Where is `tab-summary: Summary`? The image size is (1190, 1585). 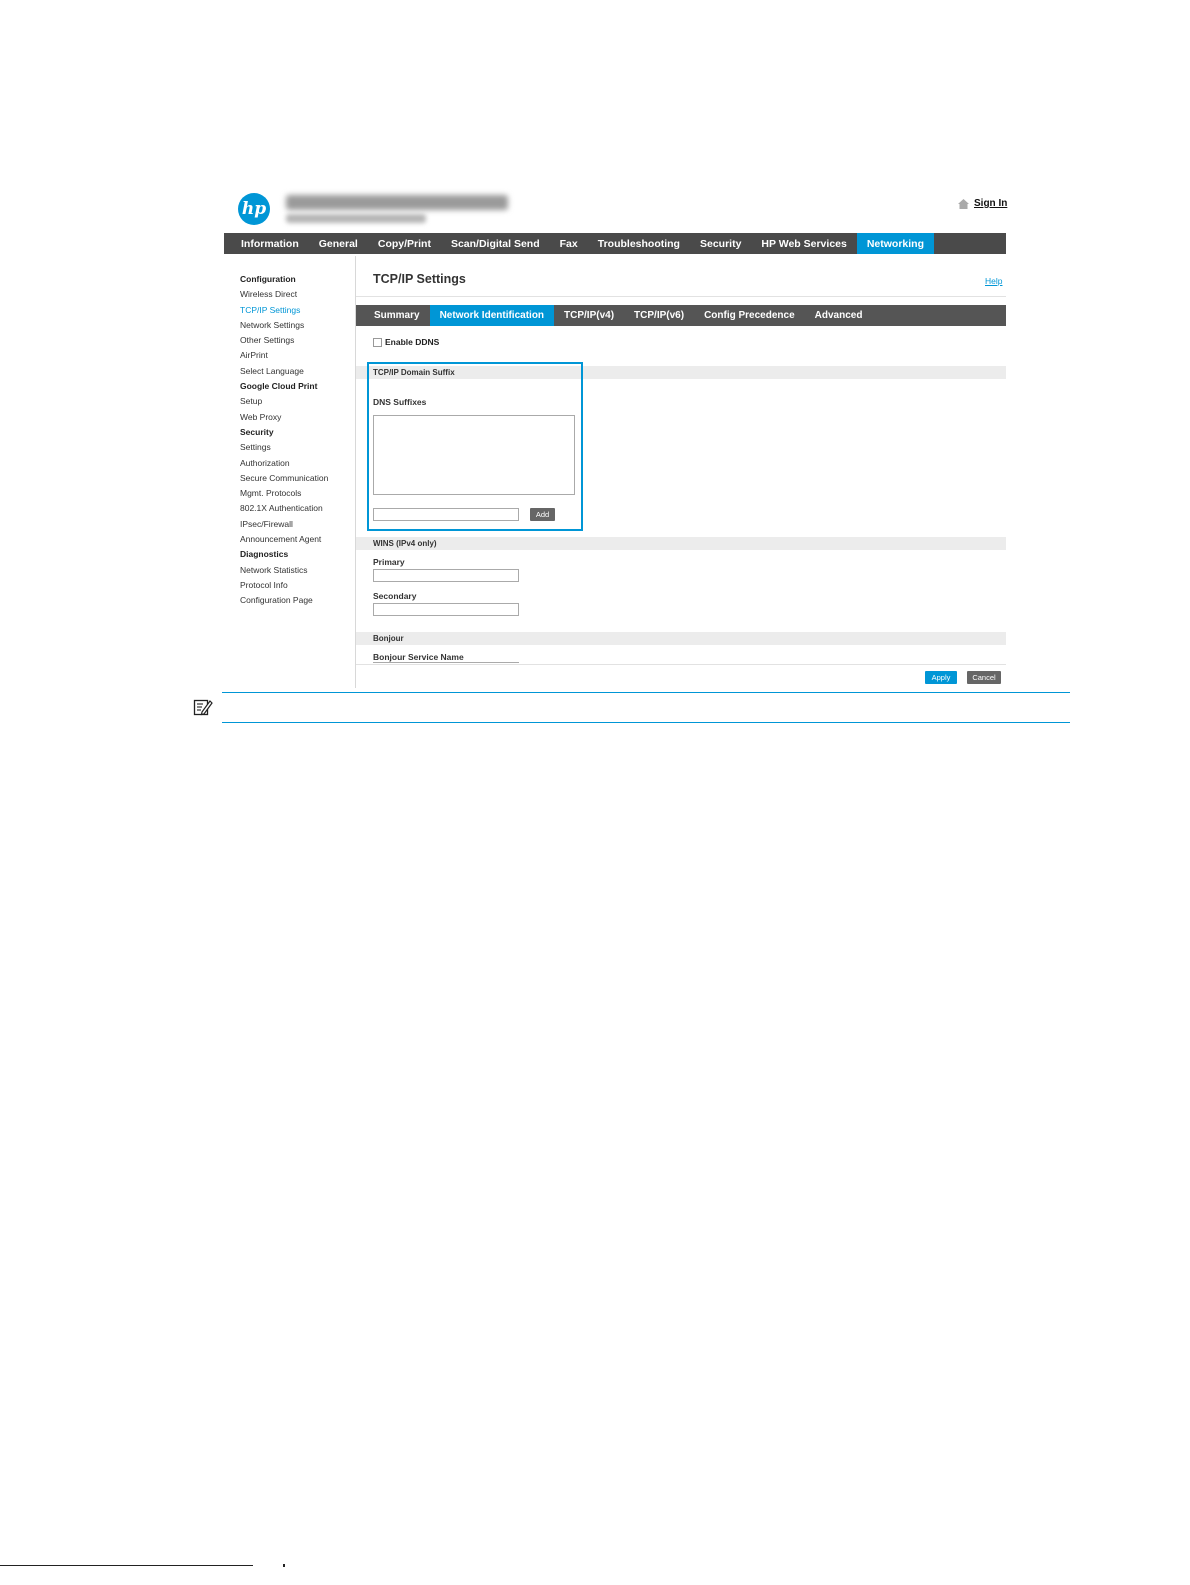 tab-summary: Summary is located at coordinates (393, 315).